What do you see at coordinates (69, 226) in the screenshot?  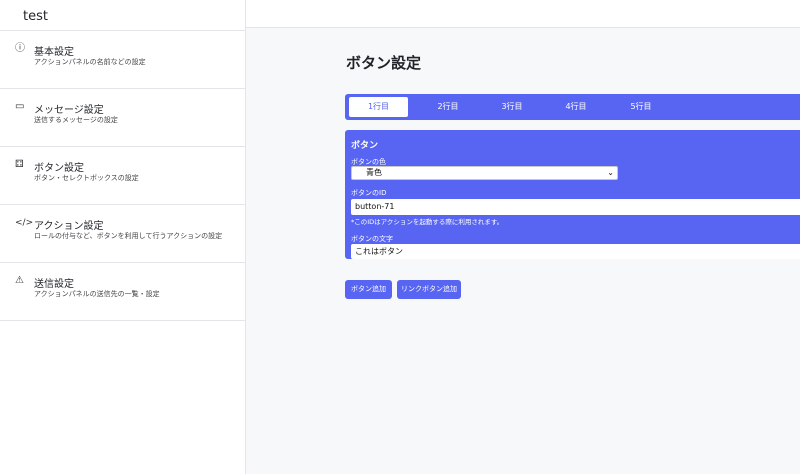 I see `sidebar-item-label: アクション設定` at bounding box center [69, 226].